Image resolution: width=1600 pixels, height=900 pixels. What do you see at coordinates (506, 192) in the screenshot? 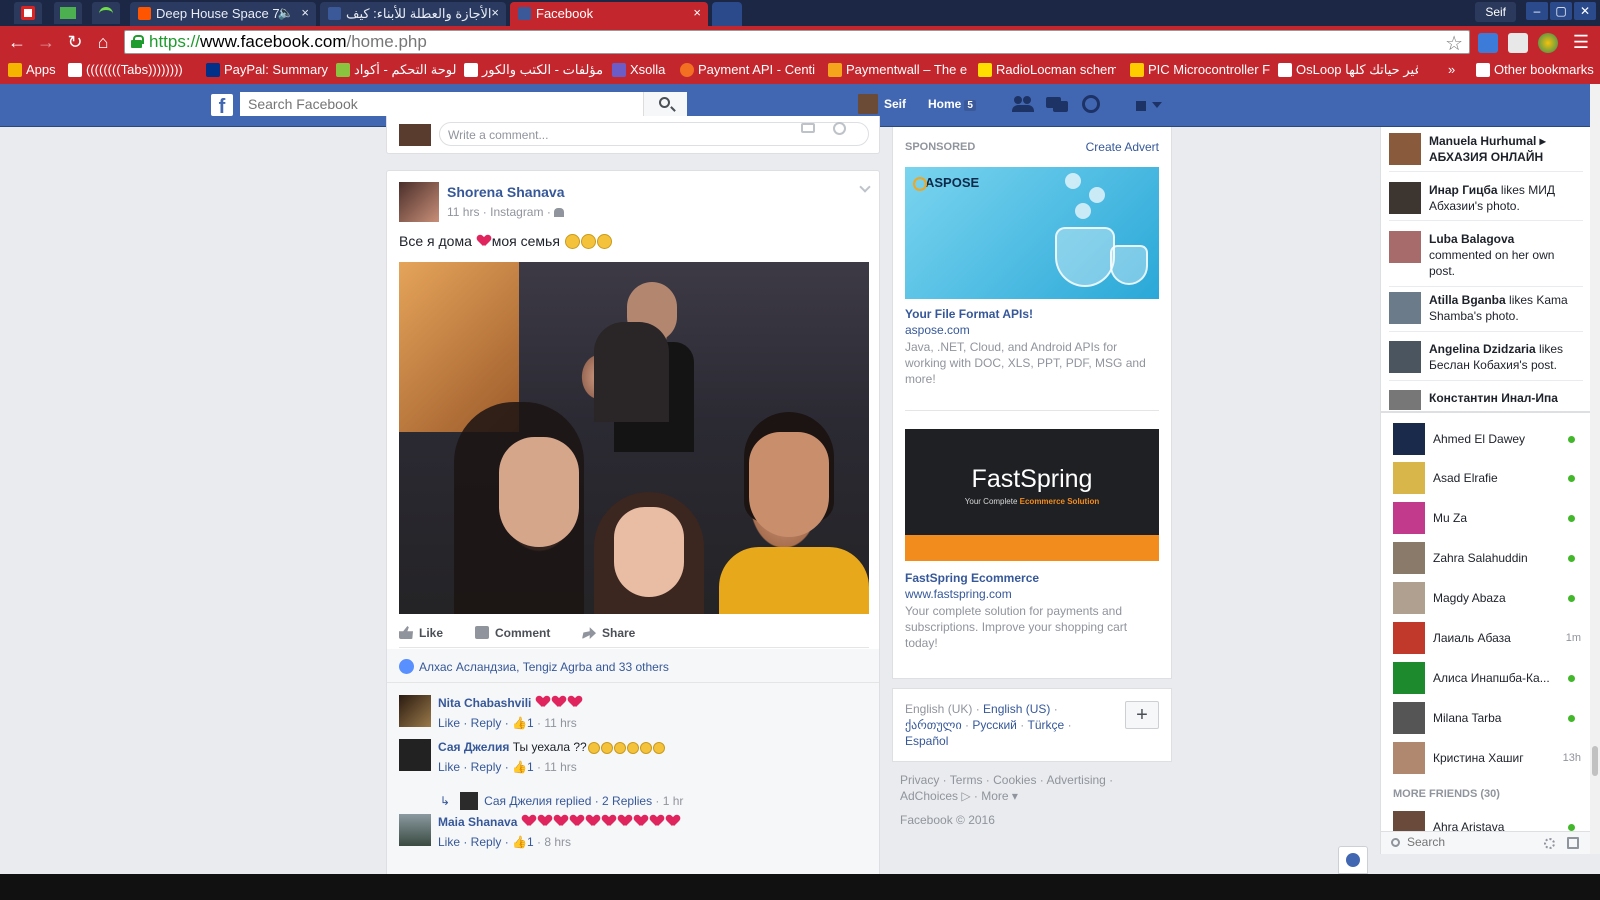
I see `post-author: Shorena Shanava` at bounding box center [506, 192].